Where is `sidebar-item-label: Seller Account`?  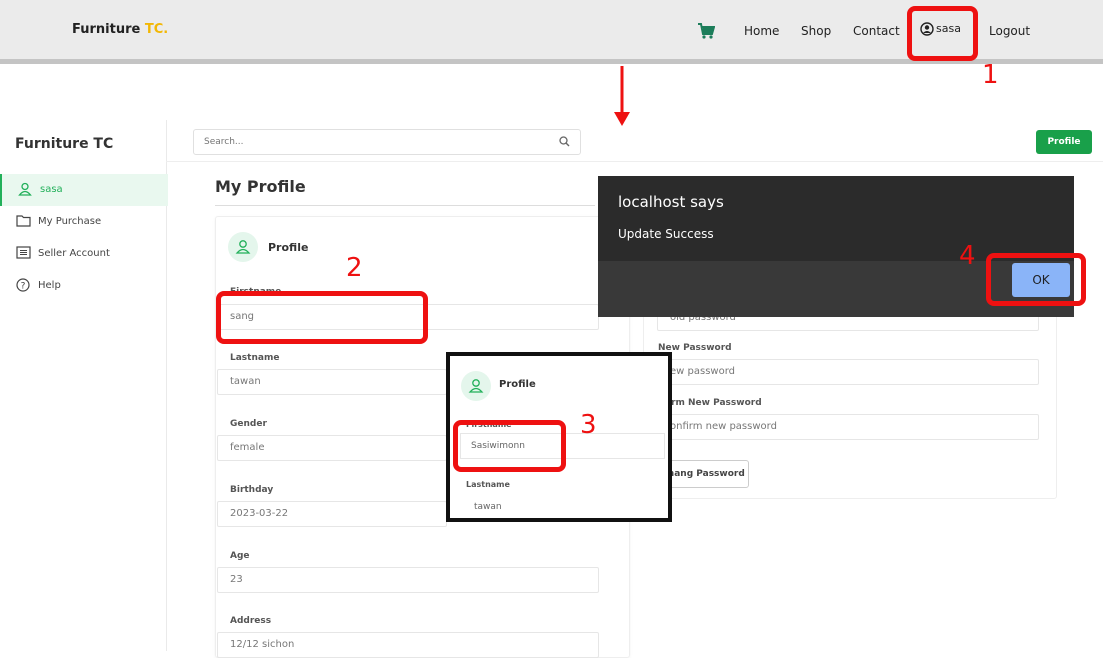 sidebar-item-label: Seller Account is located at coordinates (74, 253).